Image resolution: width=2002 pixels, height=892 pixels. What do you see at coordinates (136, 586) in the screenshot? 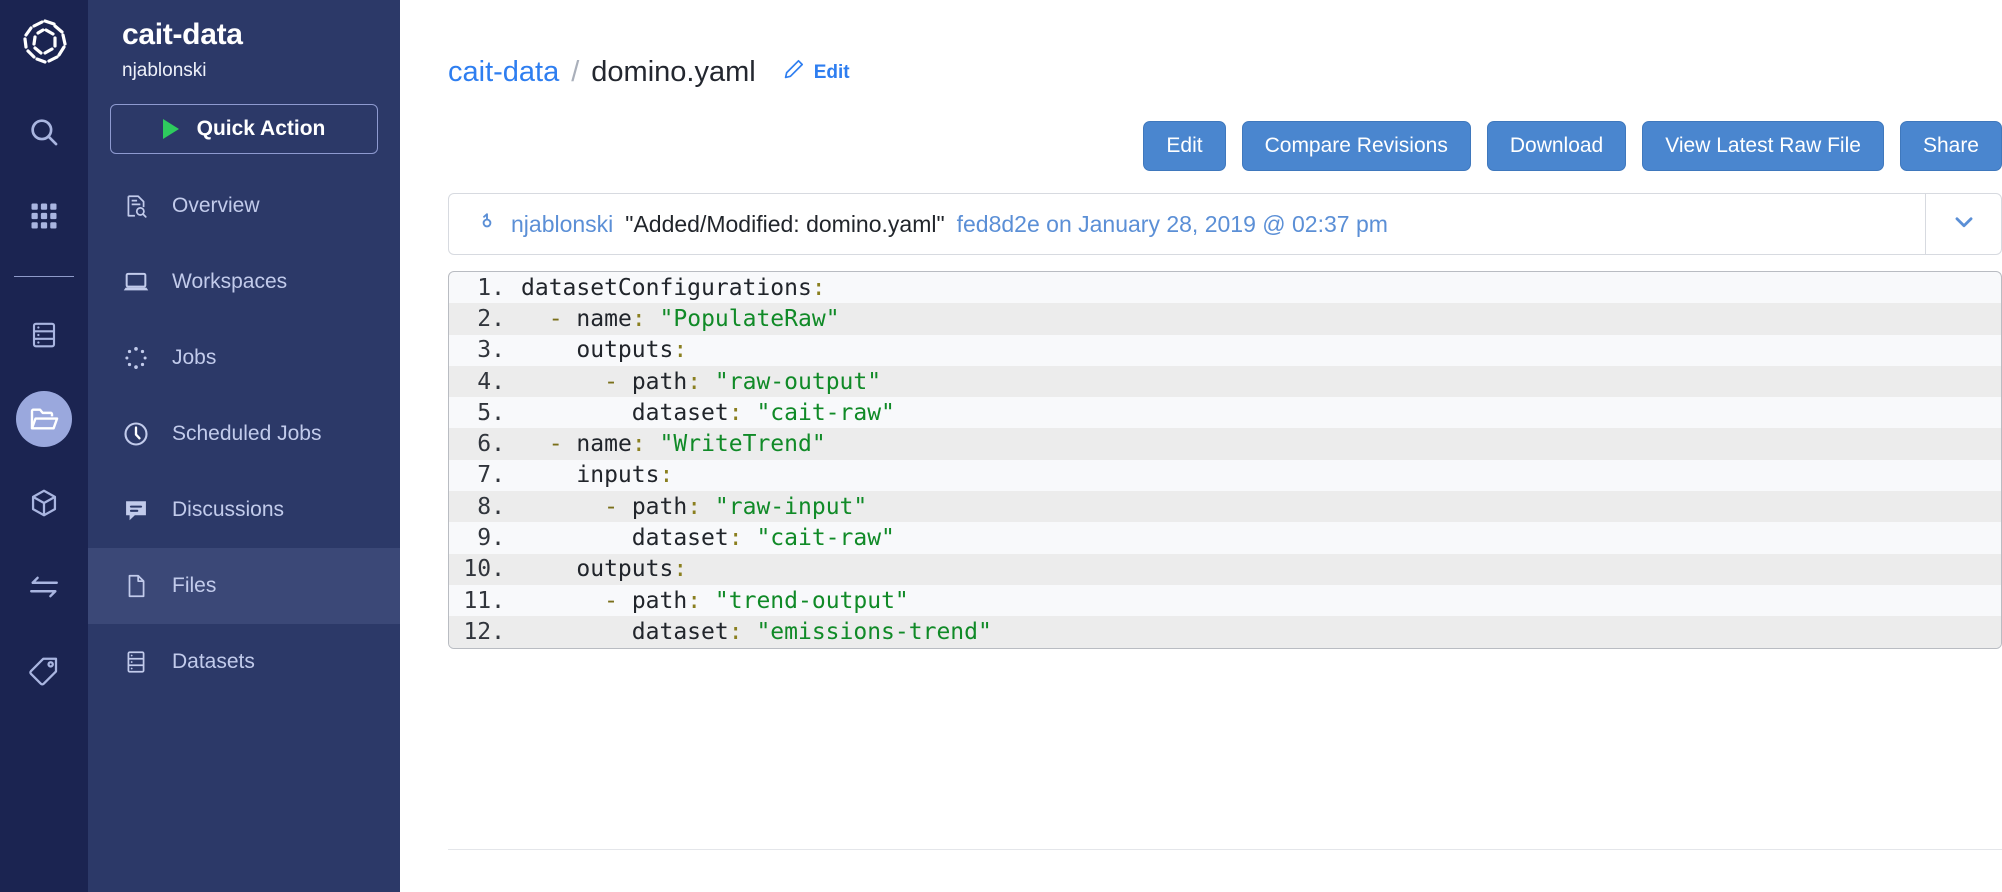
I see `file-icon` at bounding box center [136, 586].